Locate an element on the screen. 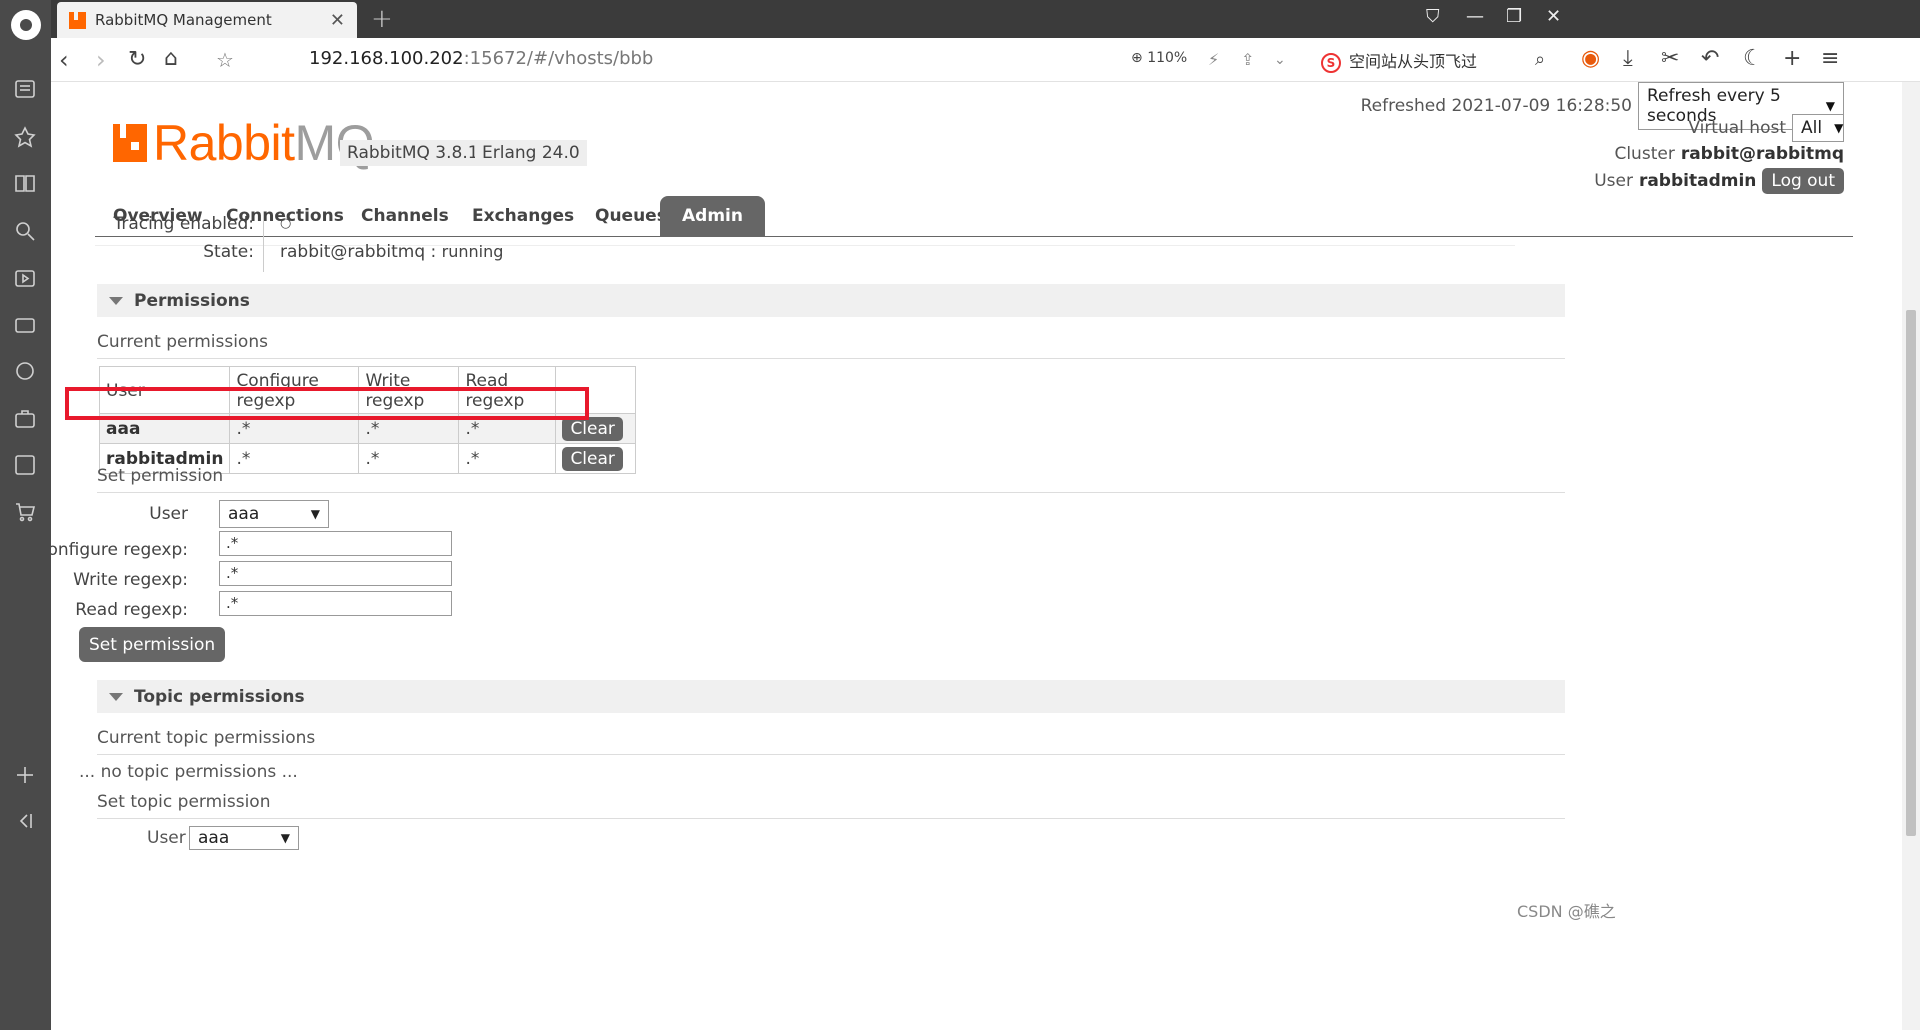  new-tab-icon: + is located at coordinates (382, 19).